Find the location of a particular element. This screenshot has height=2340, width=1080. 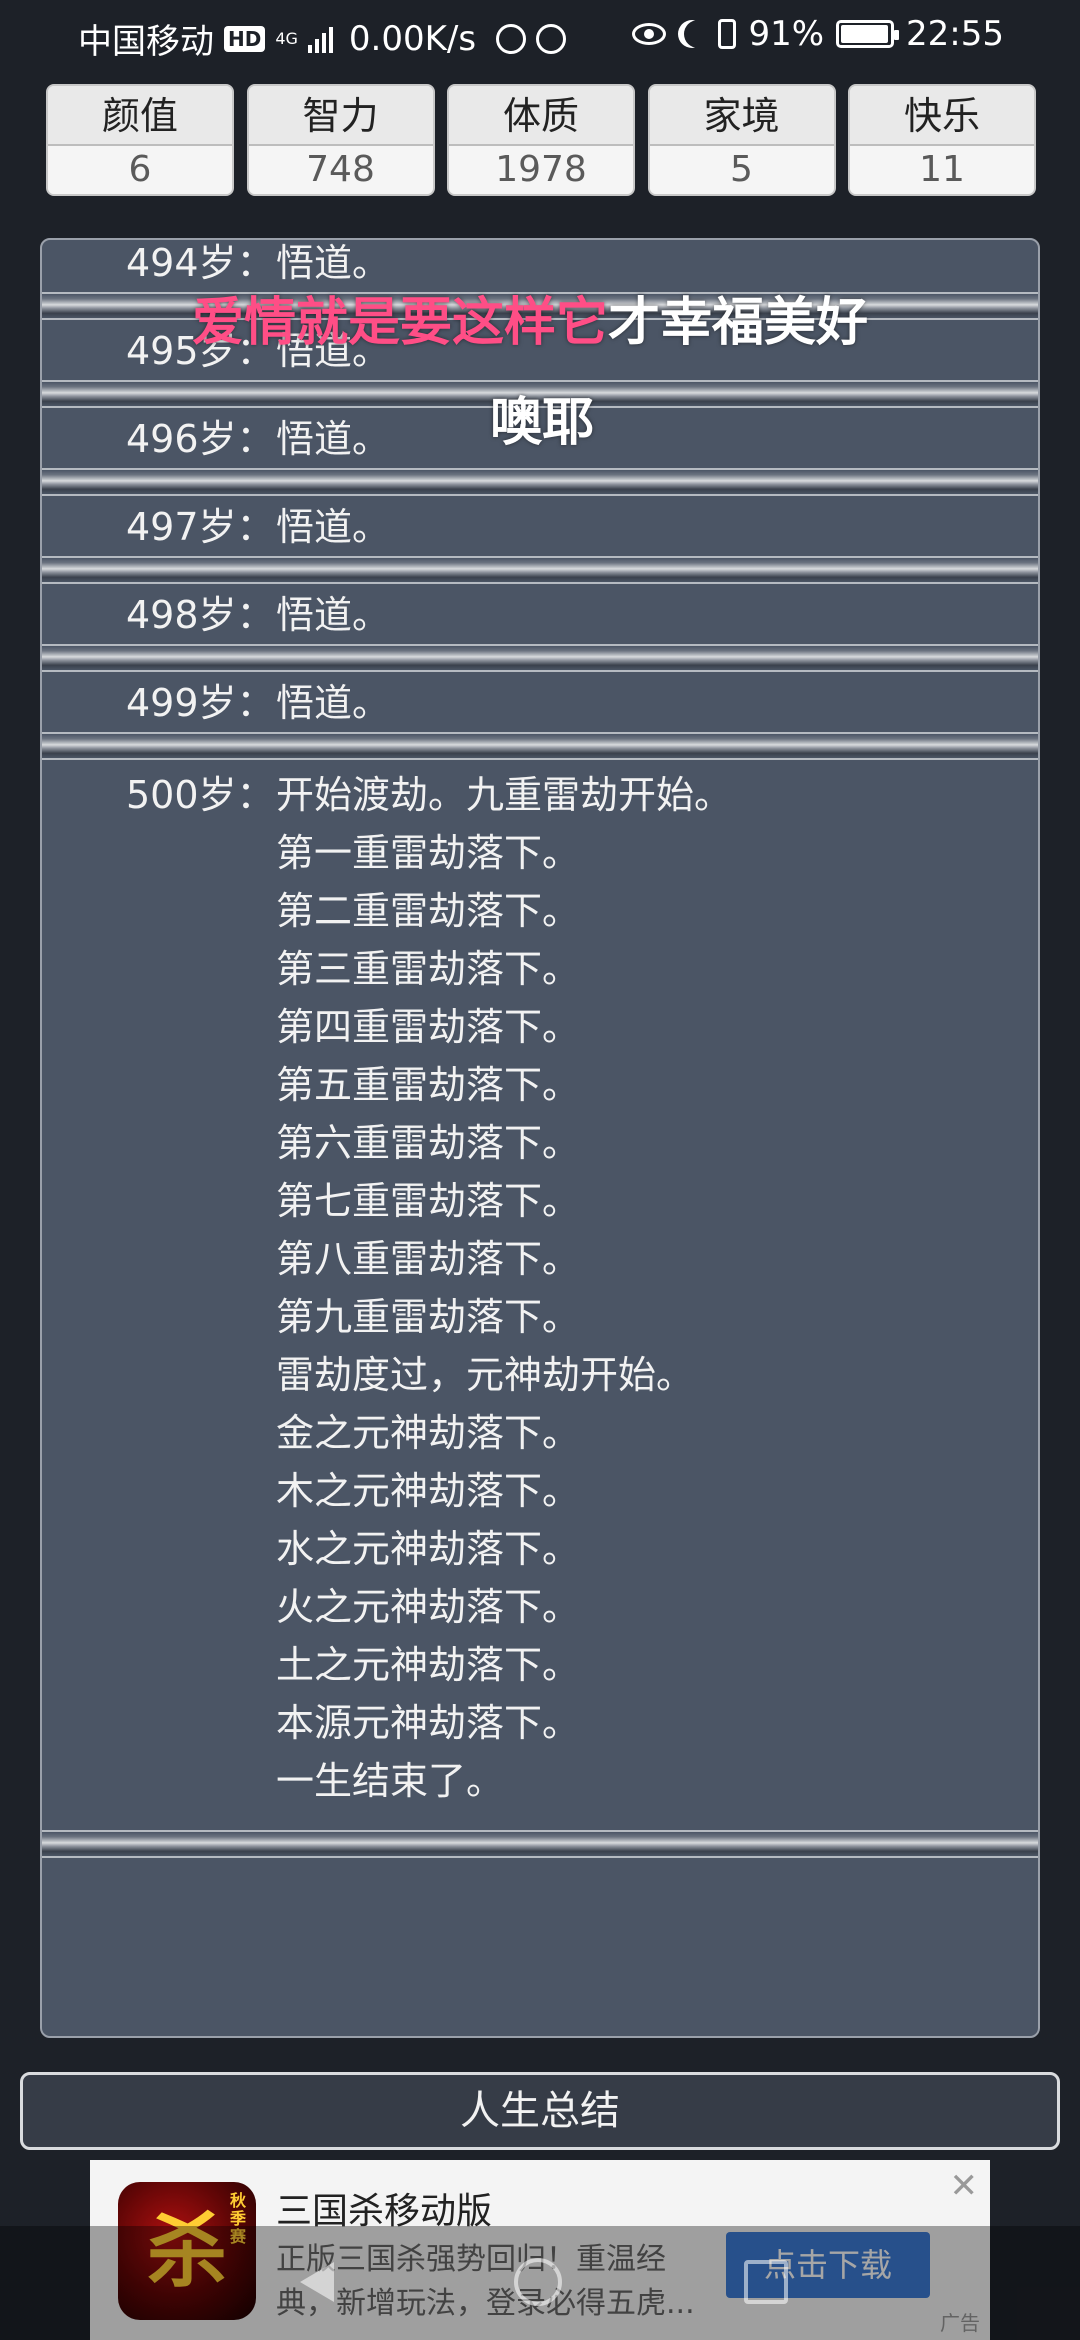

stat-label: 快乐 is located at coordinates (942, 116).